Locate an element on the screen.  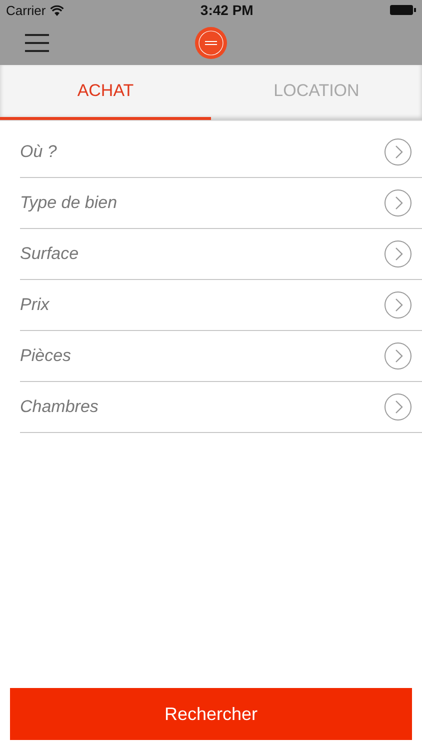
field-label: Surface is located at coordinates (49, 254).